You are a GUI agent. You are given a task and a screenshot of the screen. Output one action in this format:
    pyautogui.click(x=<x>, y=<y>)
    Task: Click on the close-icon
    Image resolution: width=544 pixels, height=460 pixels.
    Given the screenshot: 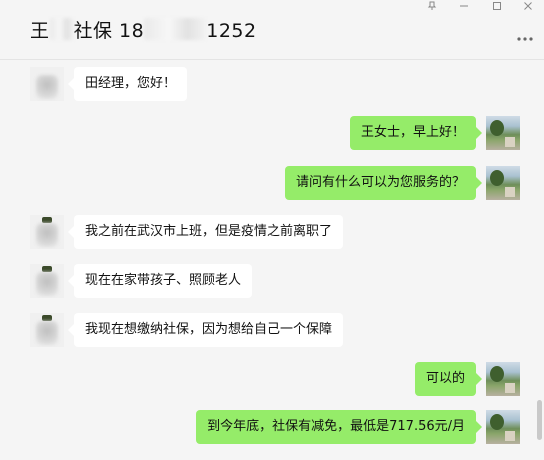 What is the action you would take?
    pyautogui.click(x=528, y=6)
    